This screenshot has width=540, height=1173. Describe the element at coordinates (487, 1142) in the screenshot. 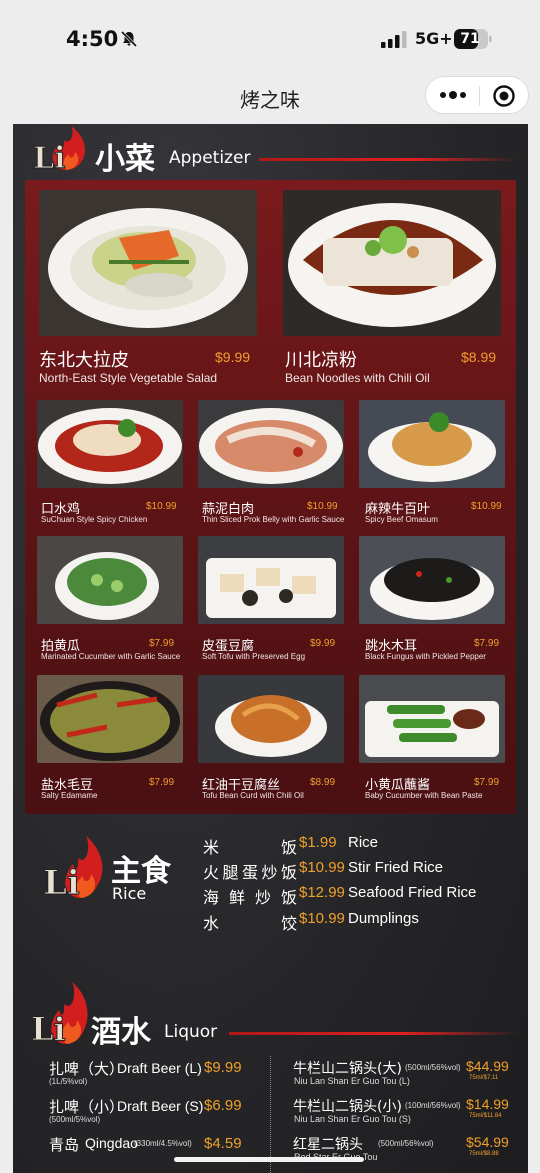

I see `drink-price: $54.99` at that location.